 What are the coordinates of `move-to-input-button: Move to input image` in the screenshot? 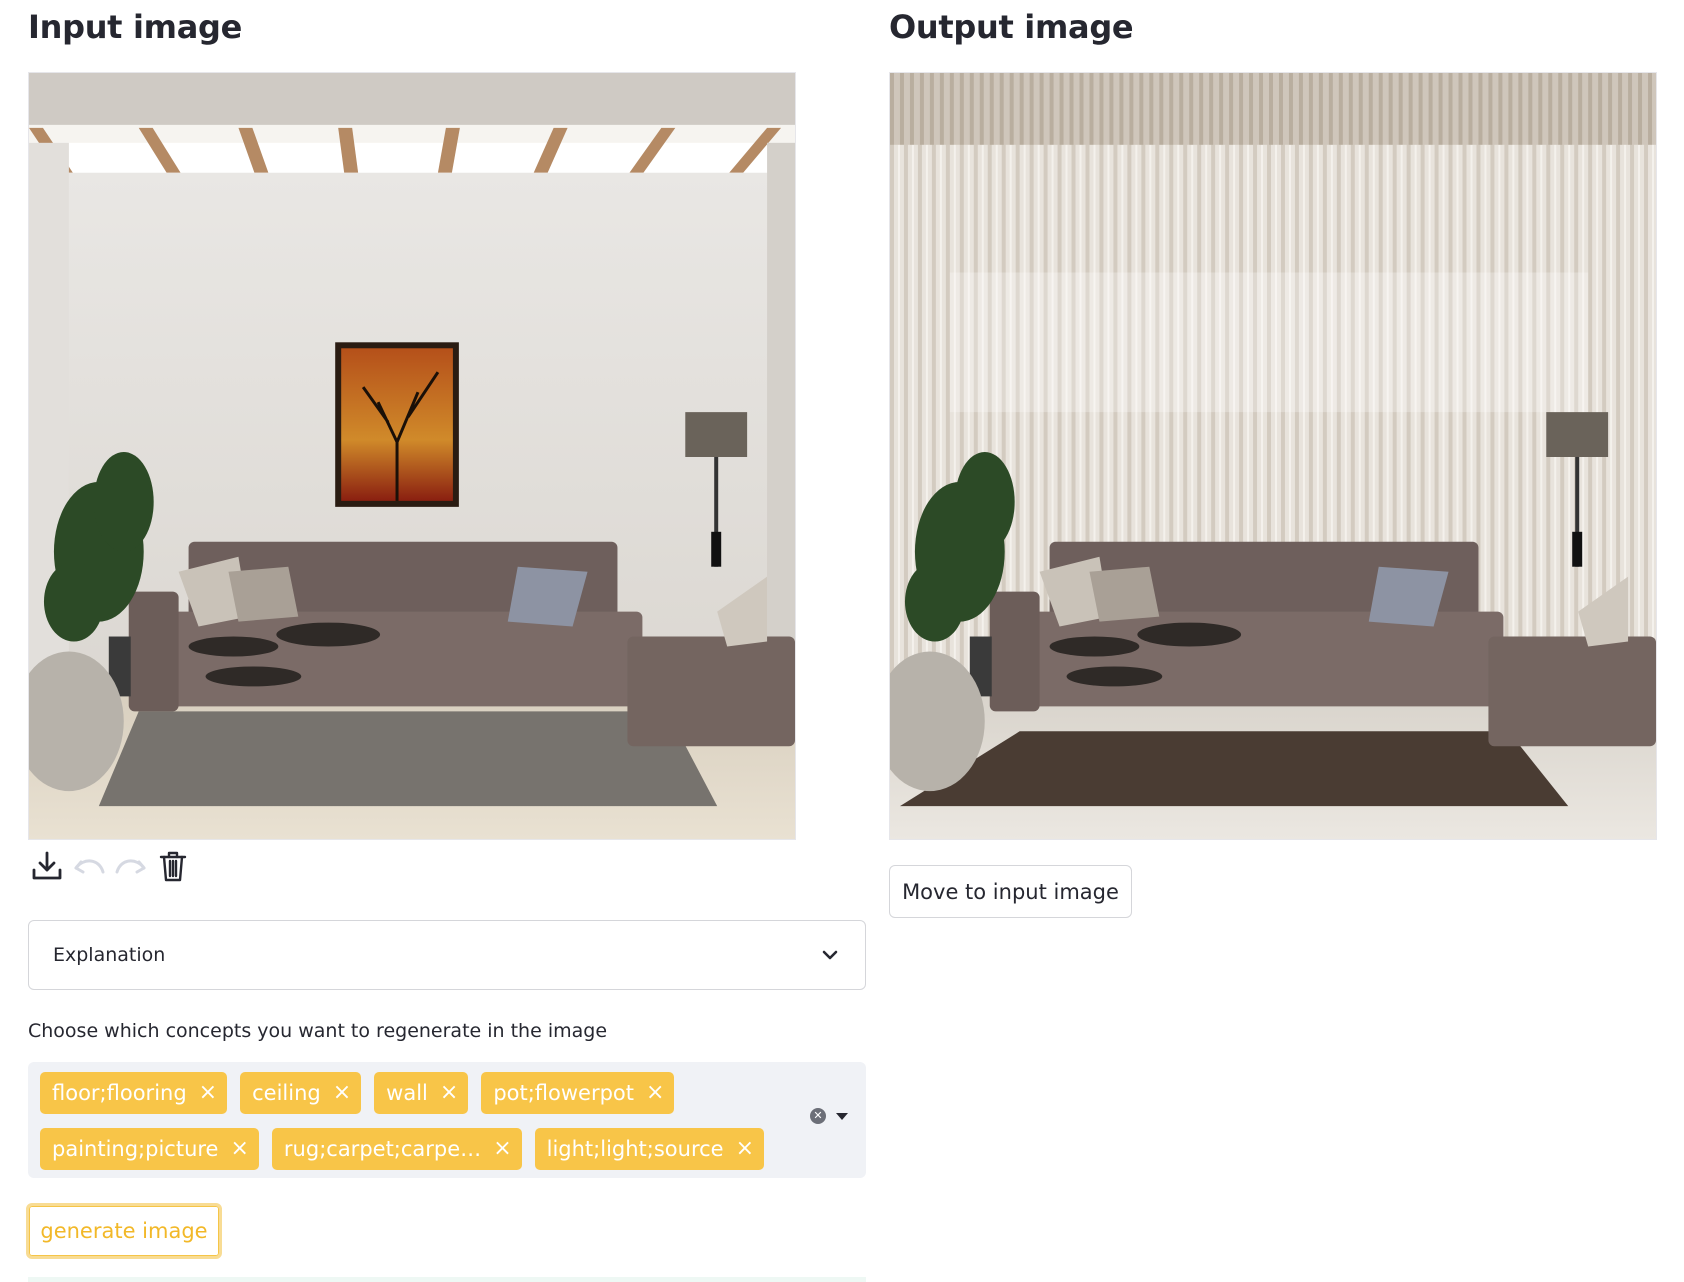 It's located at (1010, 891).